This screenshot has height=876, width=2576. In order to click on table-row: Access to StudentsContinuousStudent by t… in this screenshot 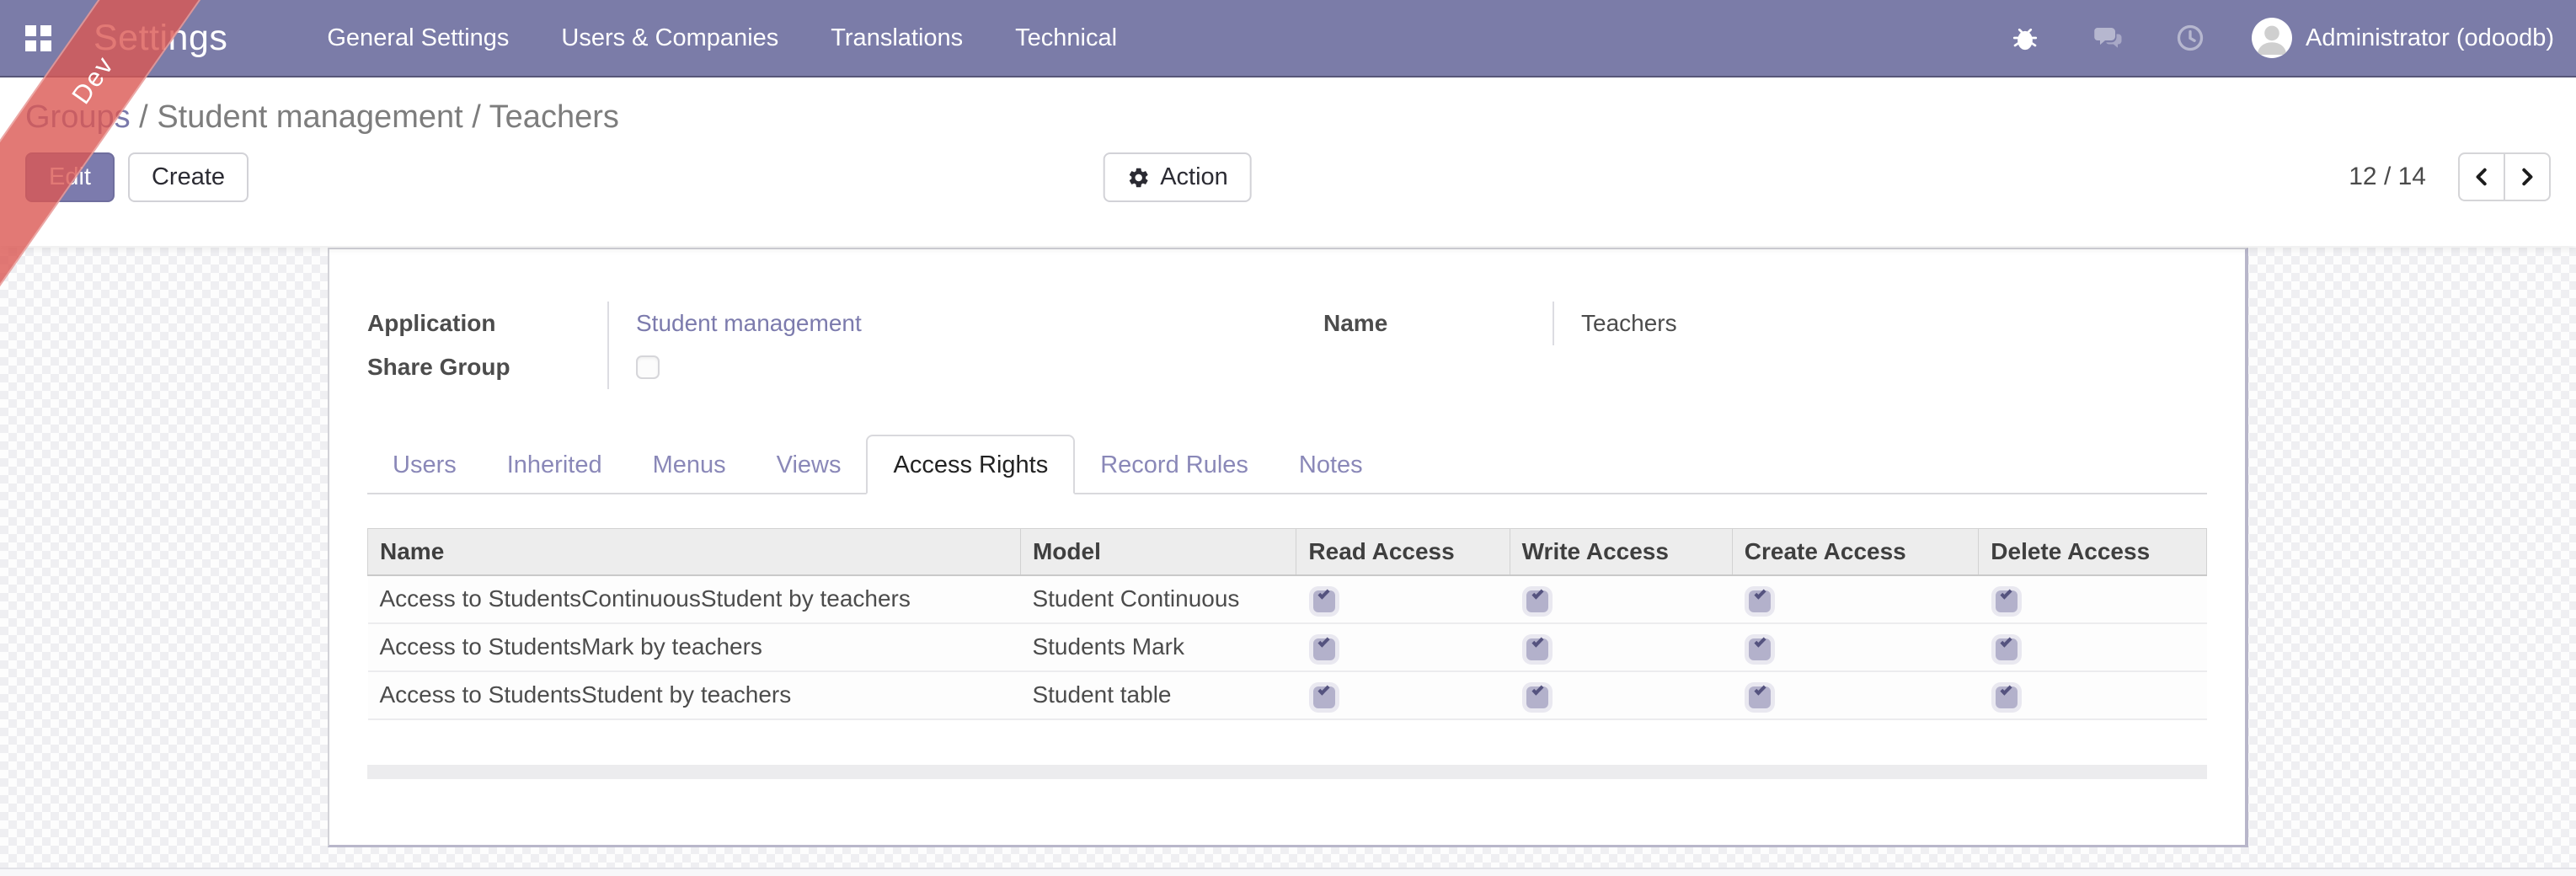, I will do `click(1287, 599)`.